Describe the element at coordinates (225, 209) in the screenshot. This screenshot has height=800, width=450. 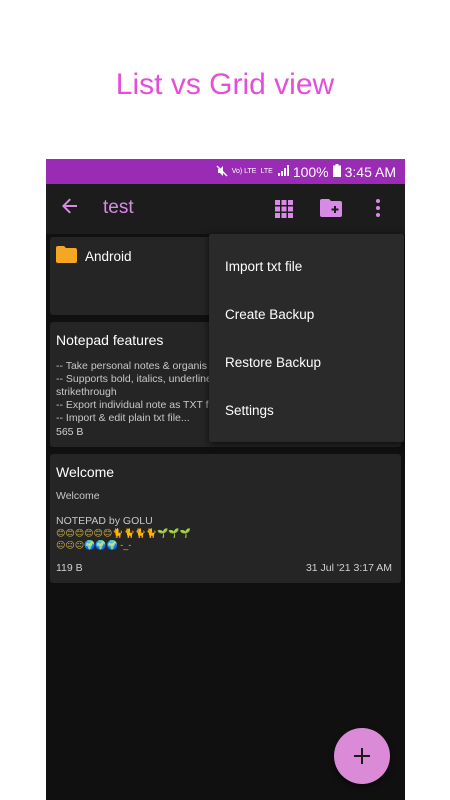
I see `app-bar: test` at that location.